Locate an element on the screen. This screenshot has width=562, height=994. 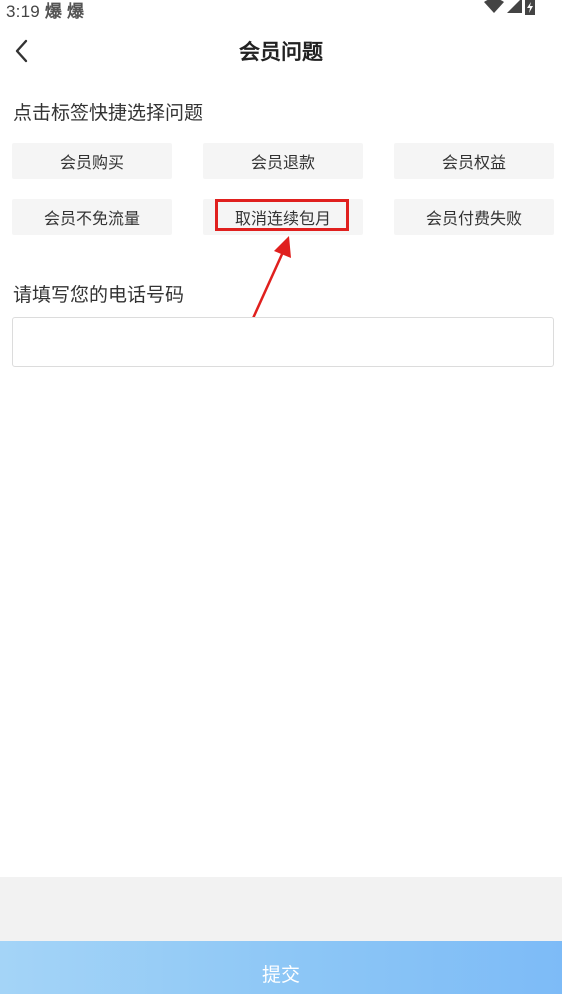
status-time: 3:19 爆 爆 is located at coordinates (45, 11).